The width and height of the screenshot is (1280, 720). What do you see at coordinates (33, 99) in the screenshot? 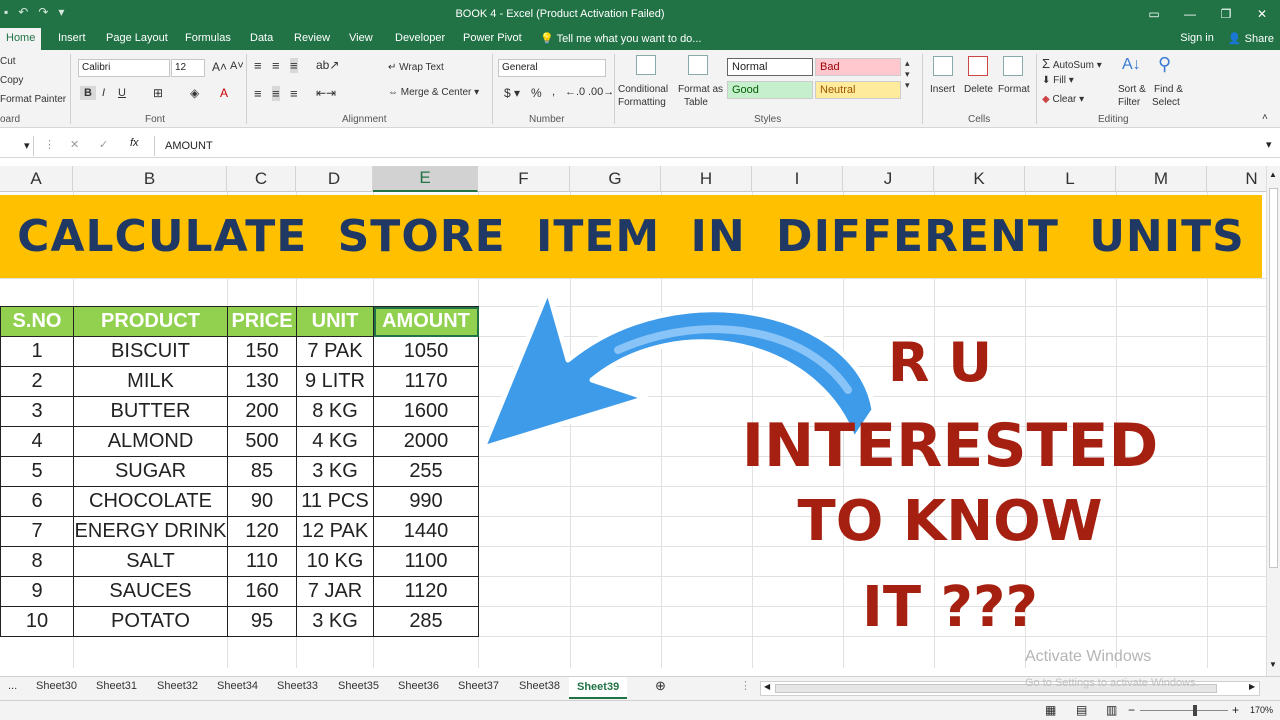
I see `format-painter-button: Format Painter` at bounding box center [33, 99].